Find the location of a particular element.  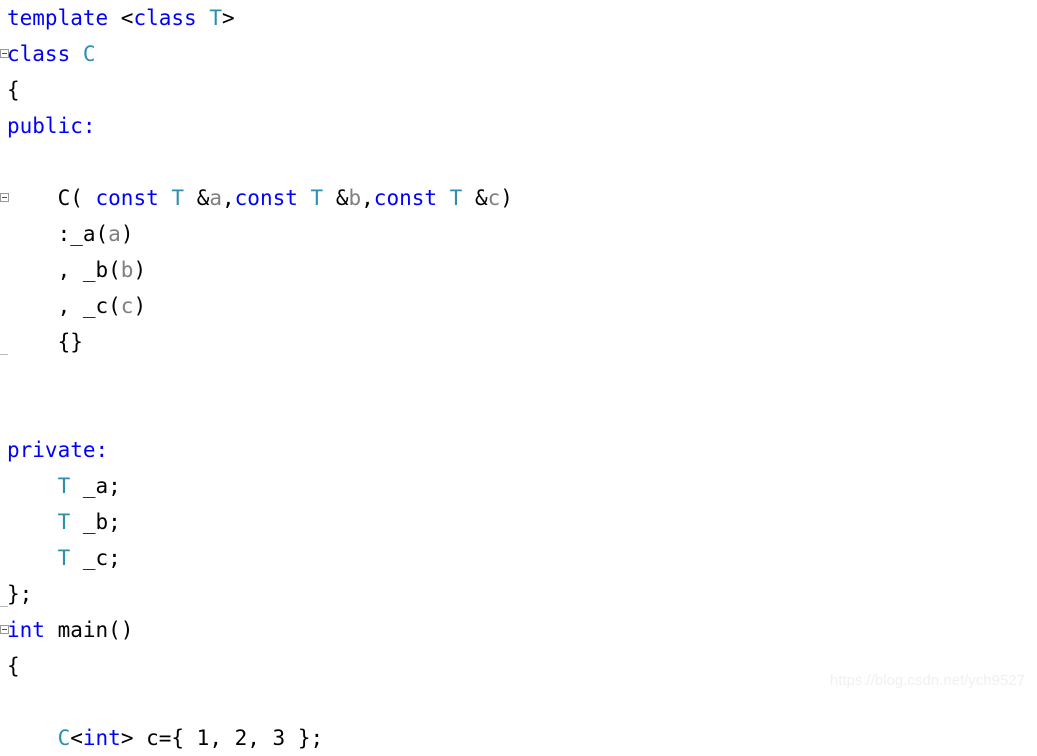

code-token-plain: :_a( is located at coordinates (83, 234).